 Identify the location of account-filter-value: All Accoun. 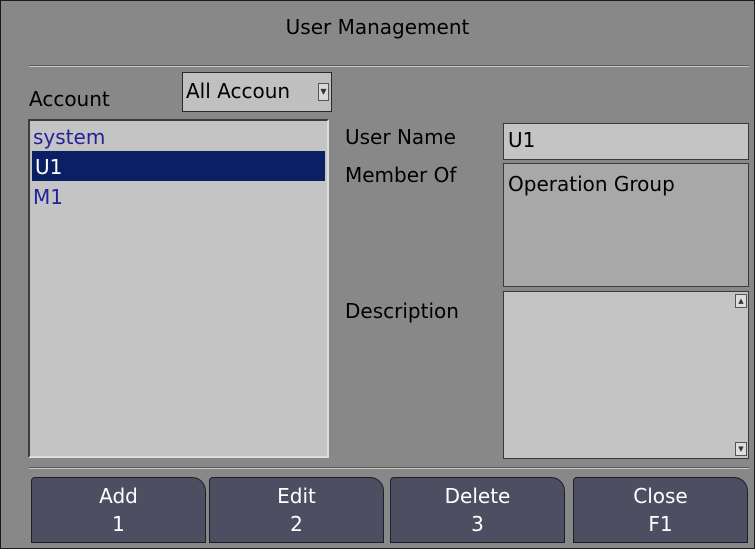
(238, 91).